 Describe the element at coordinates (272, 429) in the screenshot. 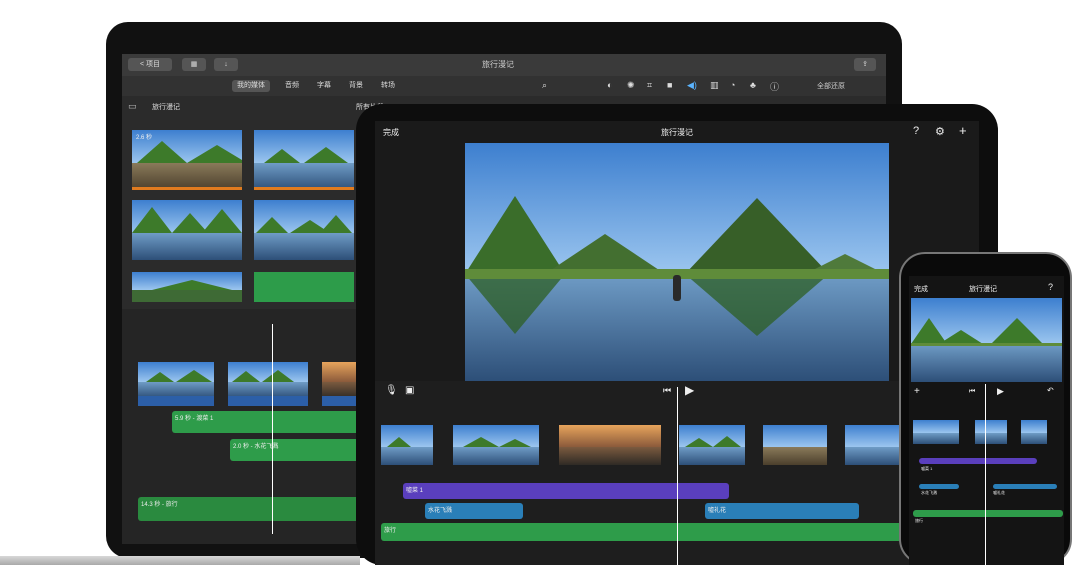

I see `mac-playhead` at that location.